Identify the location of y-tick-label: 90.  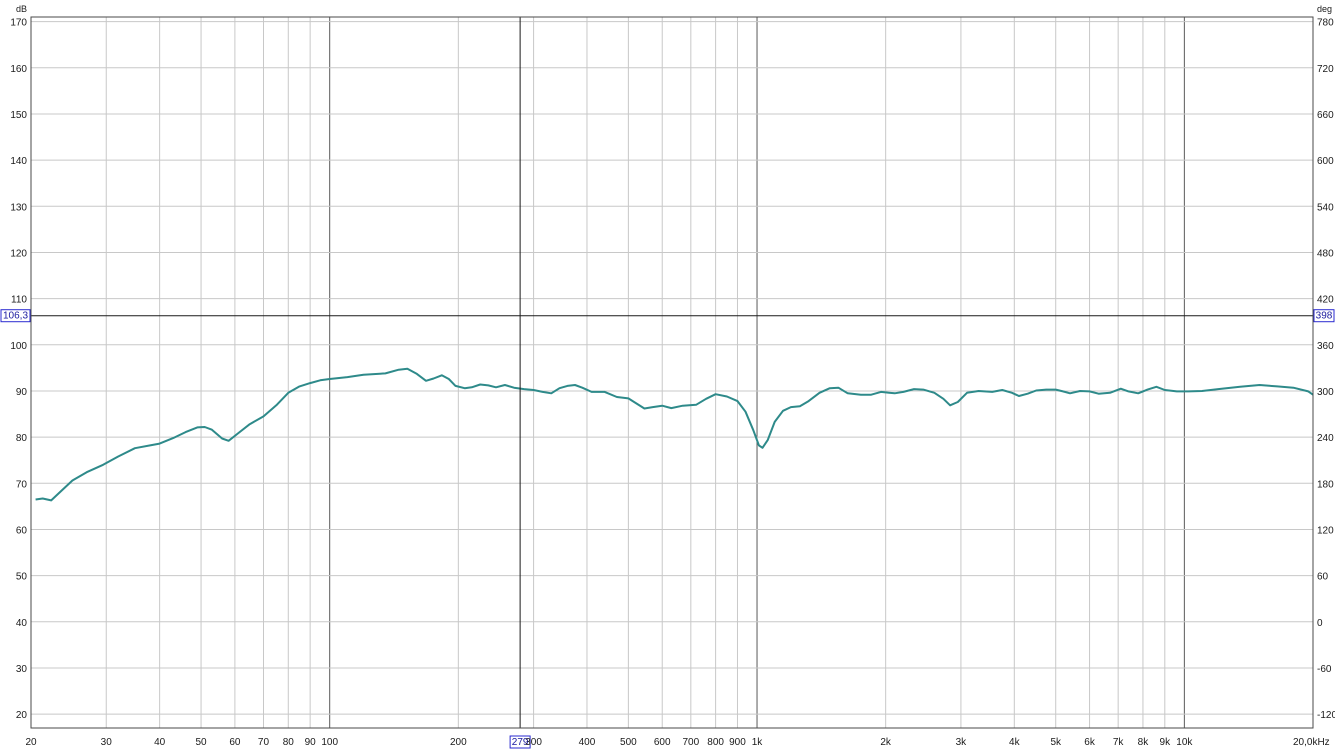
(22, 392).